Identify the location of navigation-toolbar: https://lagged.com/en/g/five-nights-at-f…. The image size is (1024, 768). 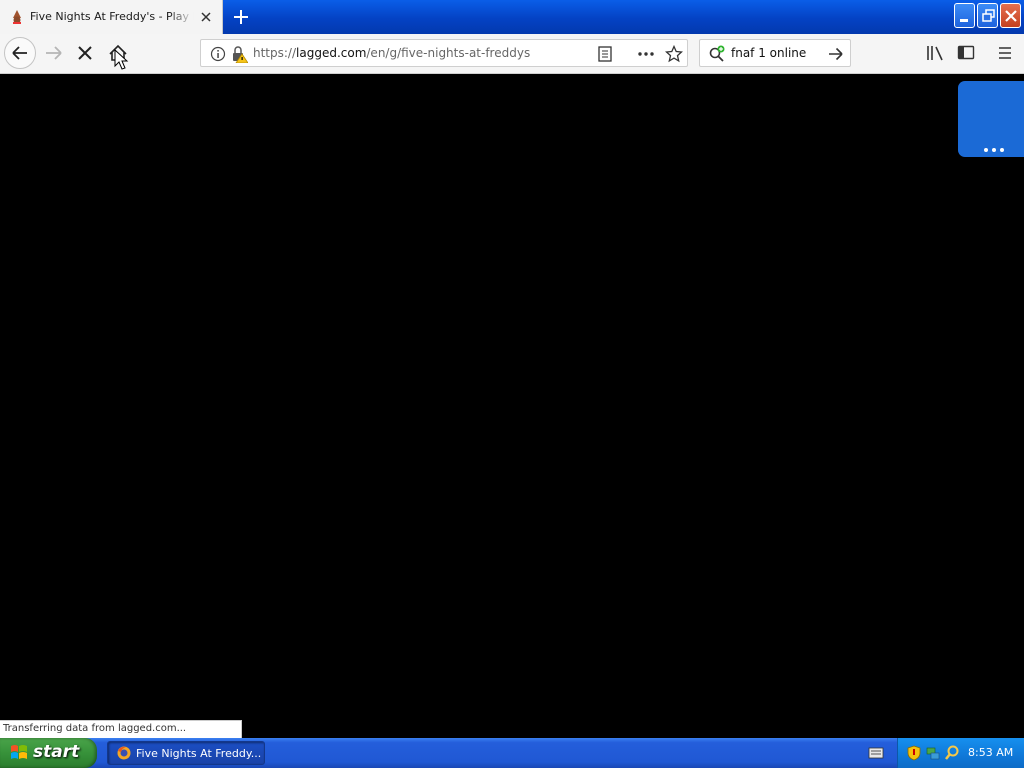
(512, 54).